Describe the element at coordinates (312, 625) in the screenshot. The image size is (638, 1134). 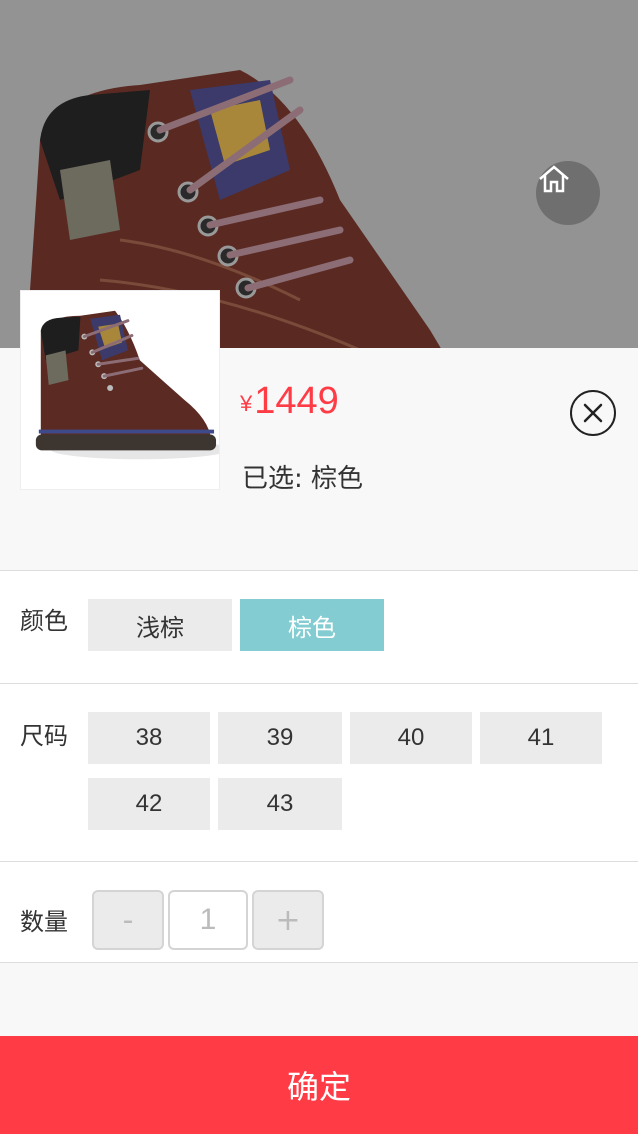
I see `color-chip-brown: 棕色` at that location.